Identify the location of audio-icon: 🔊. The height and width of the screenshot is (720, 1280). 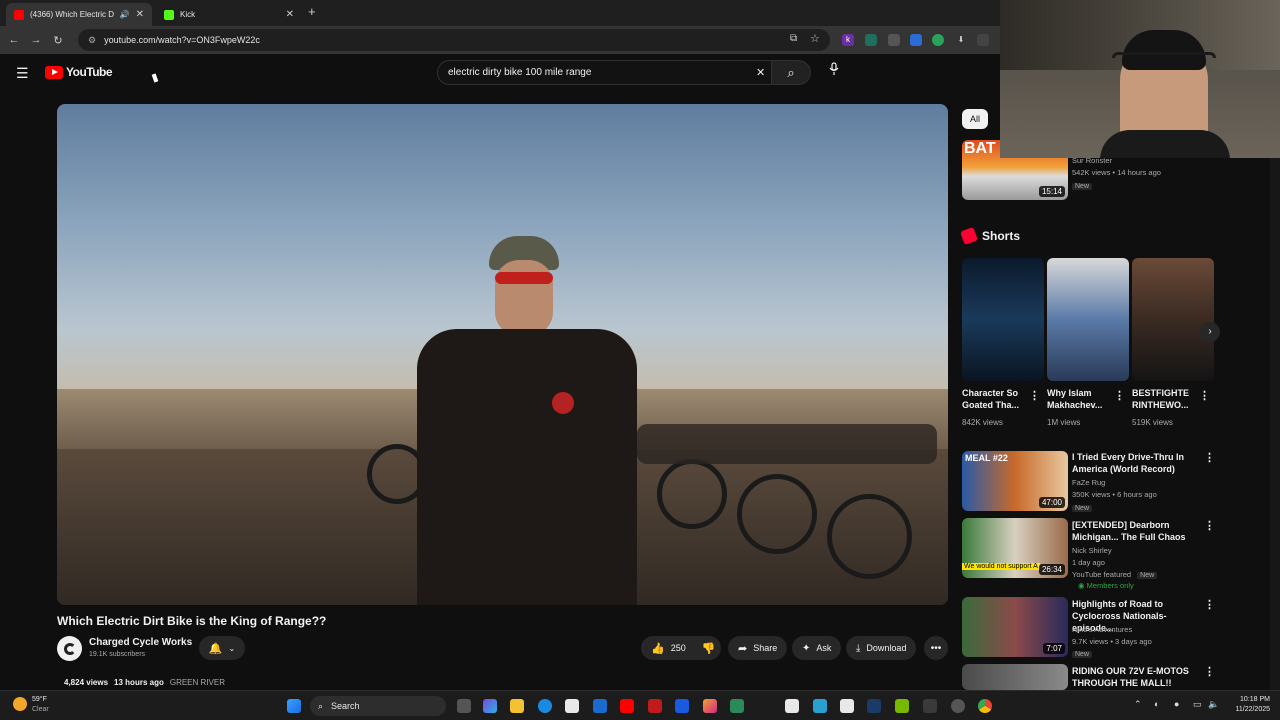
(125, 14).